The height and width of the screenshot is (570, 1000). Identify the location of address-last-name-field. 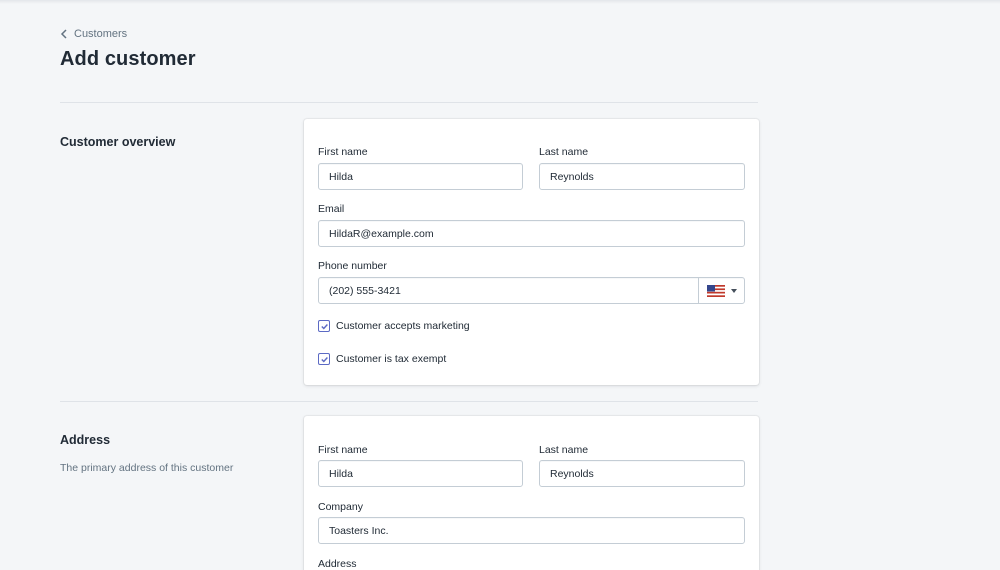
(642, 473).